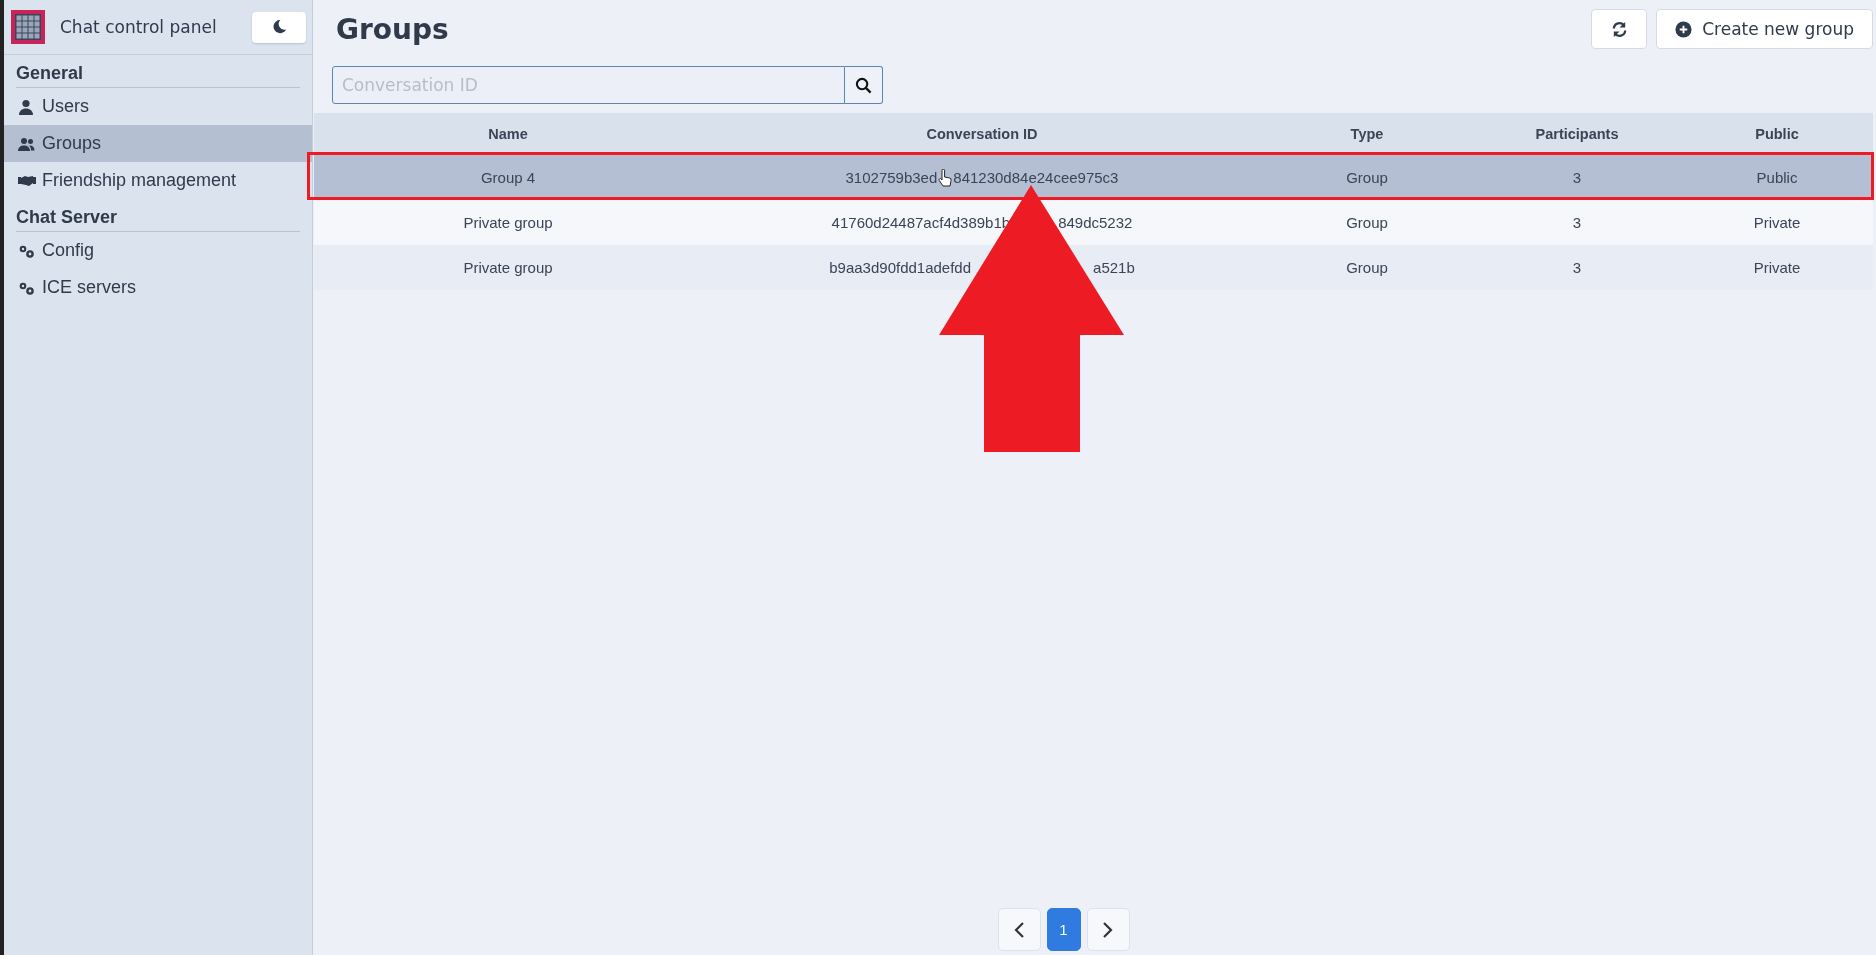 The width and height of the screenshot is (1876, 955). I want to click on table-cell-text: Public, so click(1777, 177).